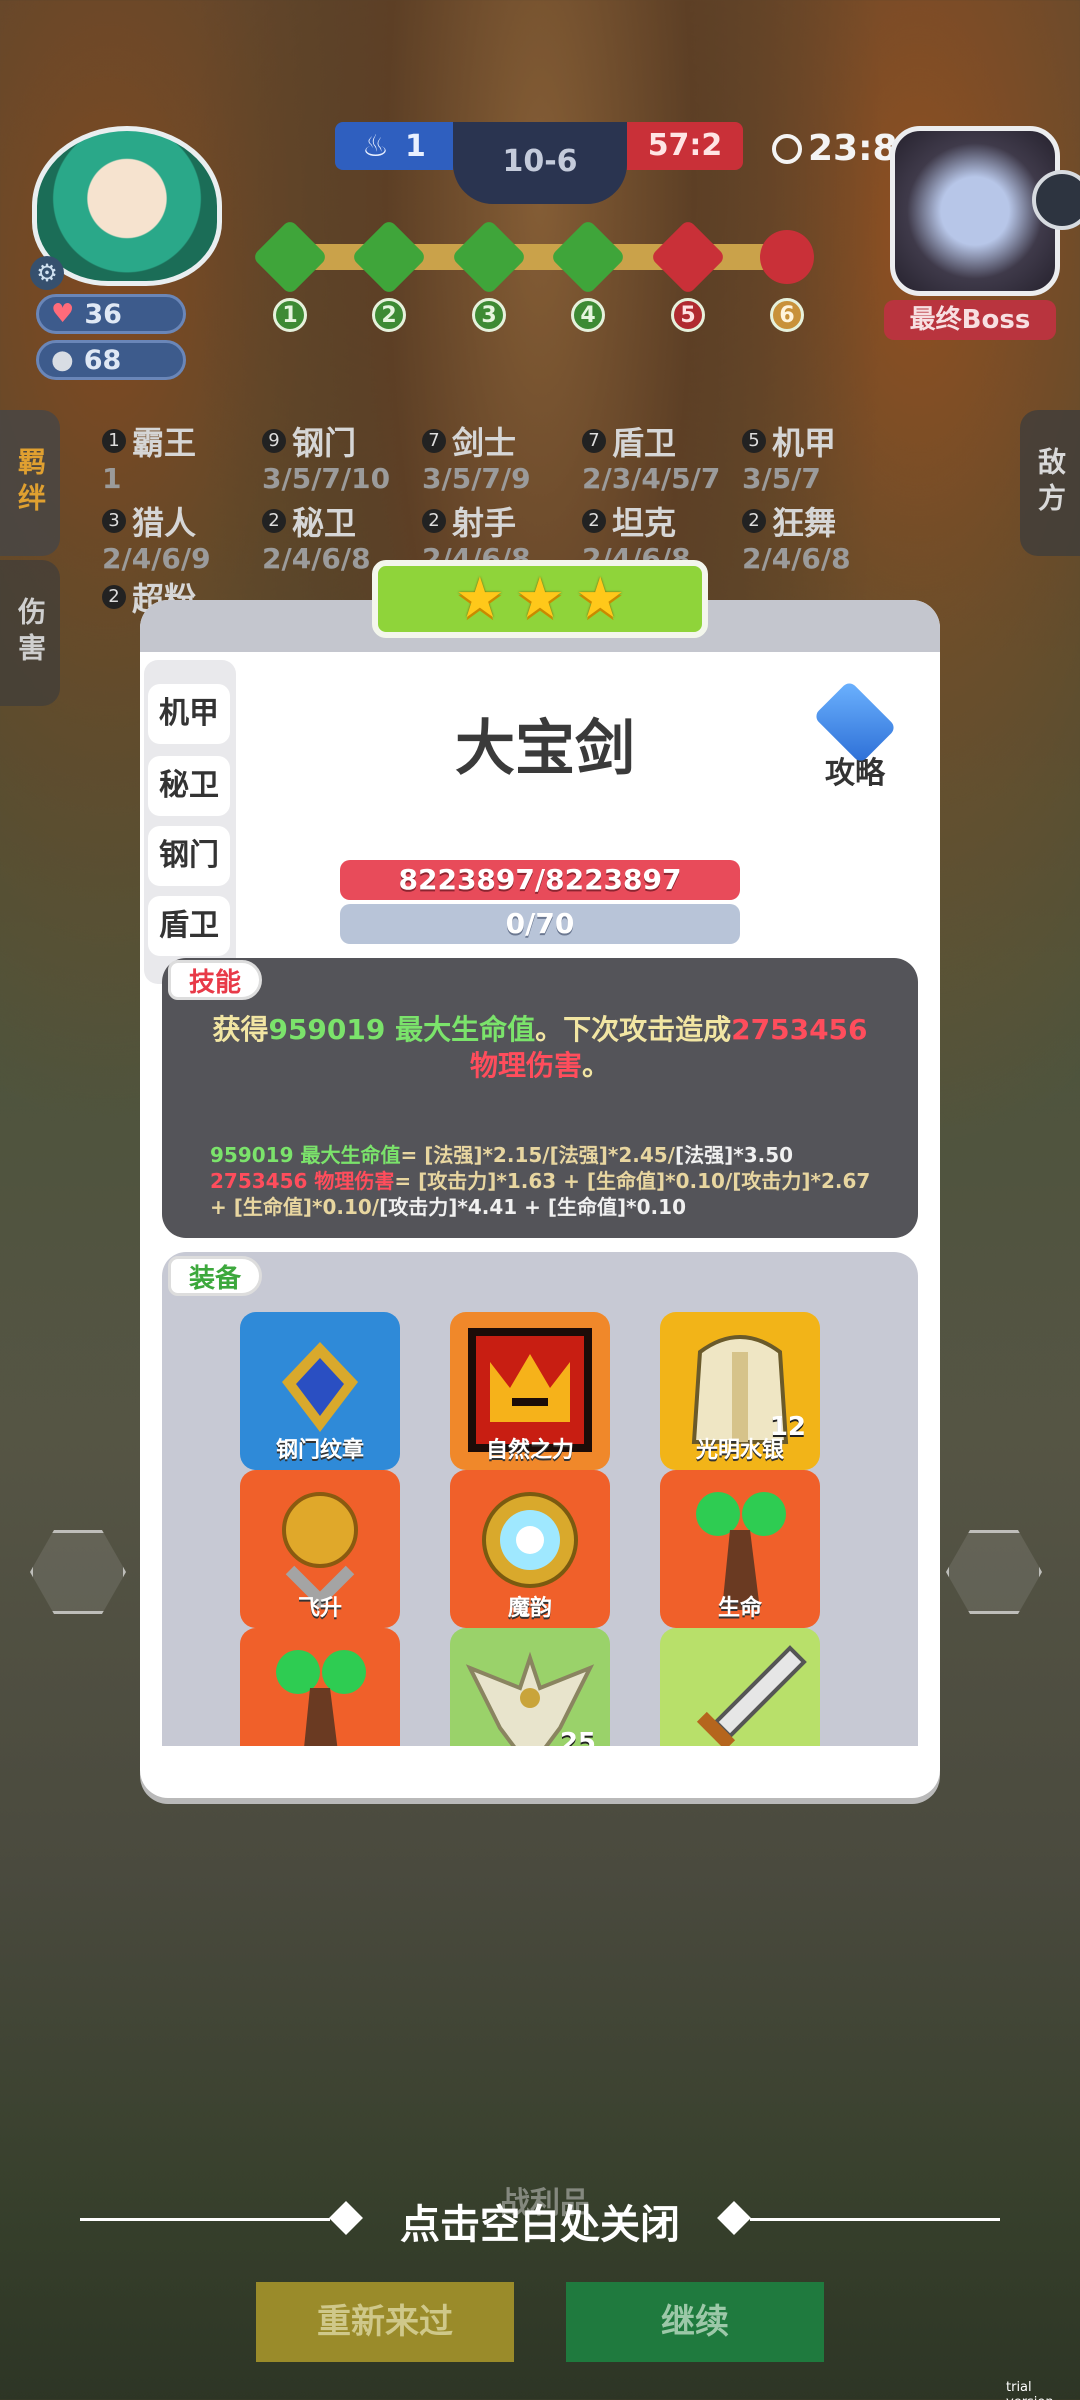 The height and width of the screenshot is (2400, 1080). I want to click on formula-hp-tail: [法强]*3.50, so click(734, 1155).